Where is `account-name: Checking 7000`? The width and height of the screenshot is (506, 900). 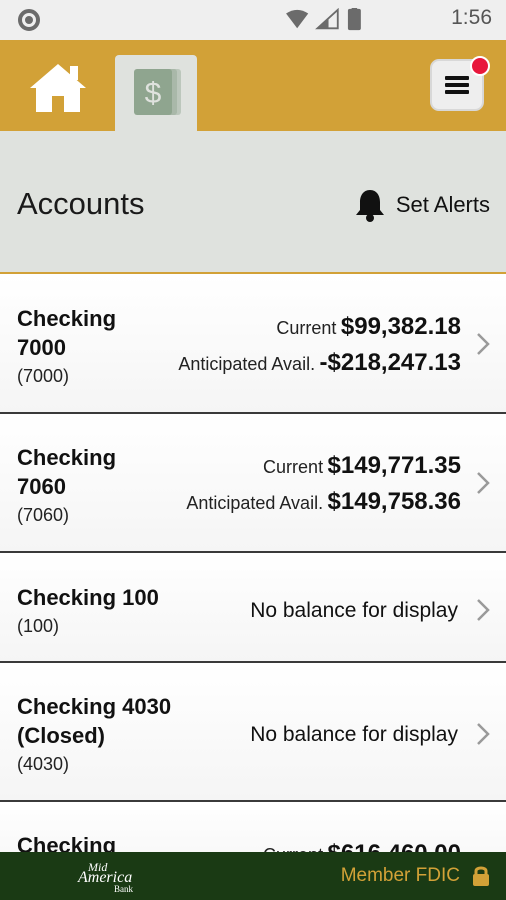
account-name: Checking 7000 is located at coordinates (67, 333).